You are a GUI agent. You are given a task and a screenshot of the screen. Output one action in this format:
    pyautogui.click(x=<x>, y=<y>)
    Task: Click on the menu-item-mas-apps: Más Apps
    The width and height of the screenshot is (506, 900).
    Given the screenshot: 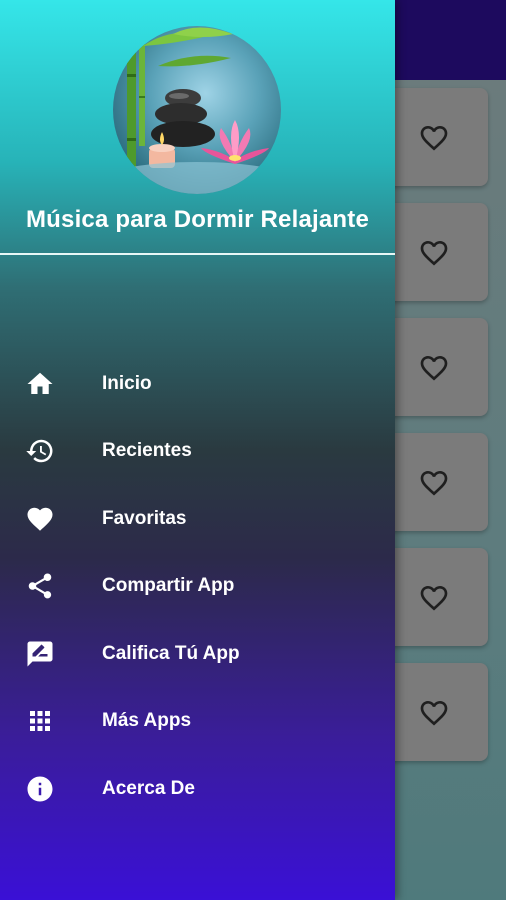 What is the action you would take?
    pyautogui.click(x=197, y=722)
    